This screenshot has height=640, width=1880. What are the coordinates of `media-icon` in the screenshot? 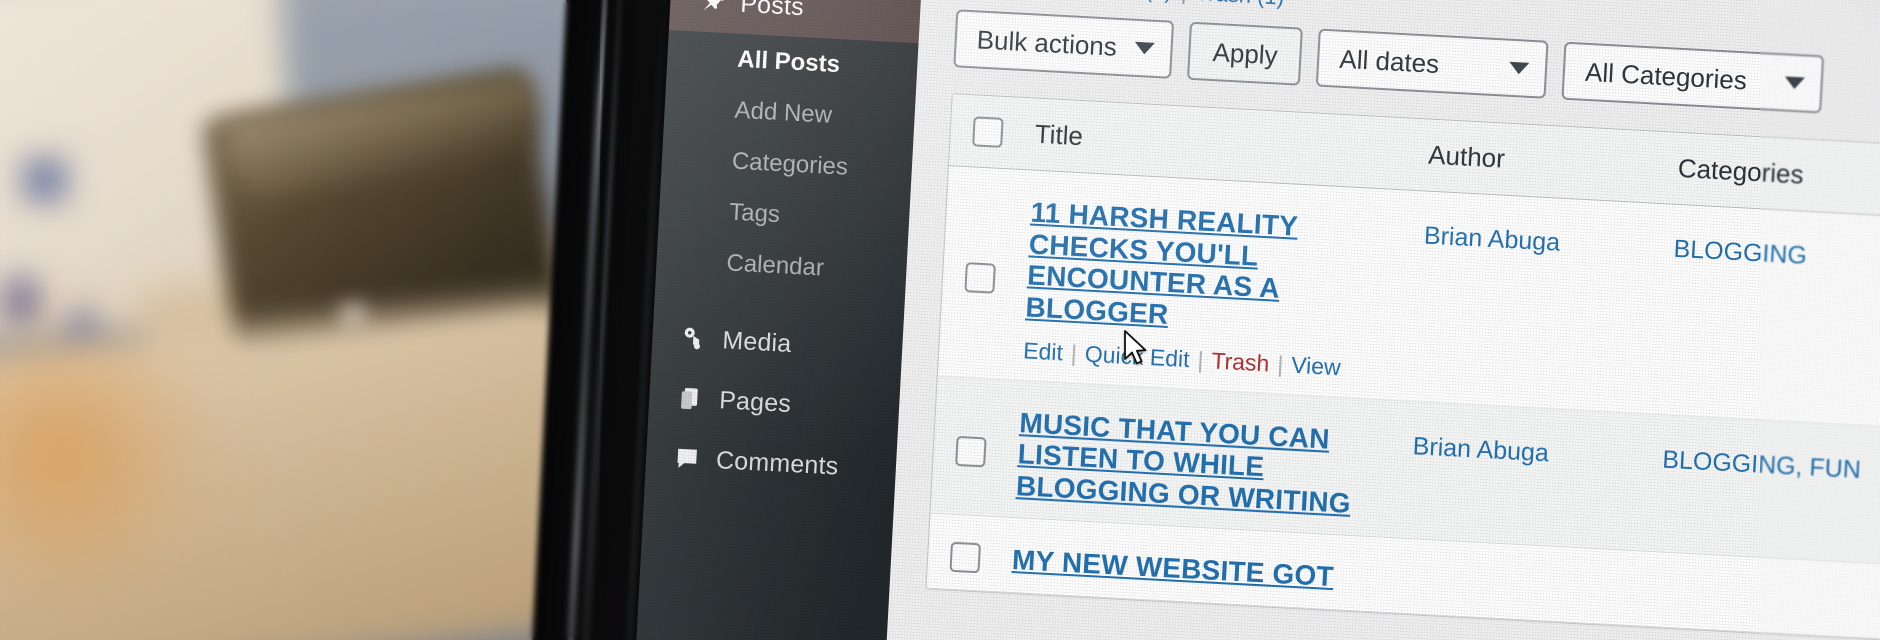 It's located at (694, 339).